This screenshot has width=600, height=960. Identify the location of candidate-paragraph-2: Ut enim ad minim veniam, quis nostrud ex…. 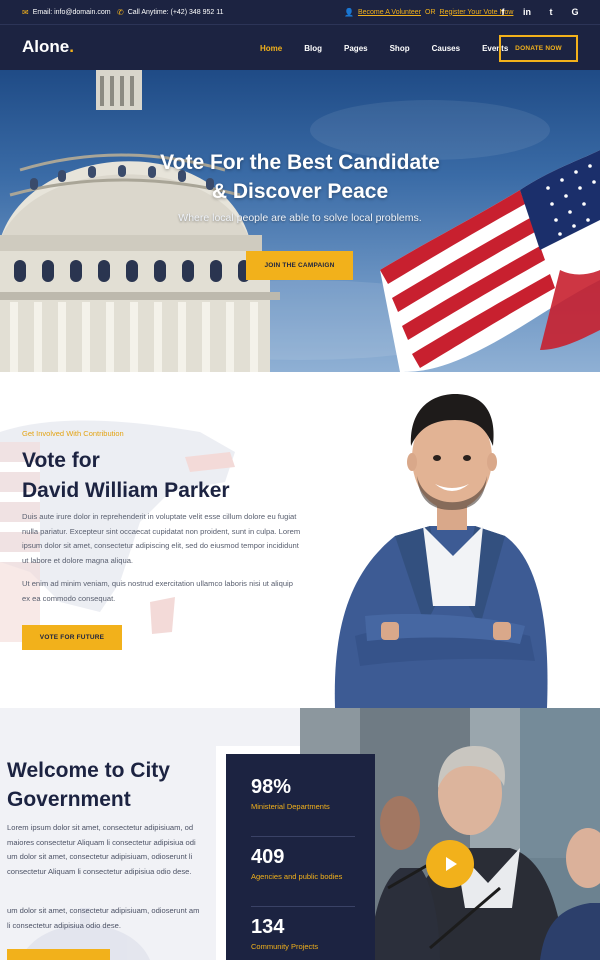
(157, 591).